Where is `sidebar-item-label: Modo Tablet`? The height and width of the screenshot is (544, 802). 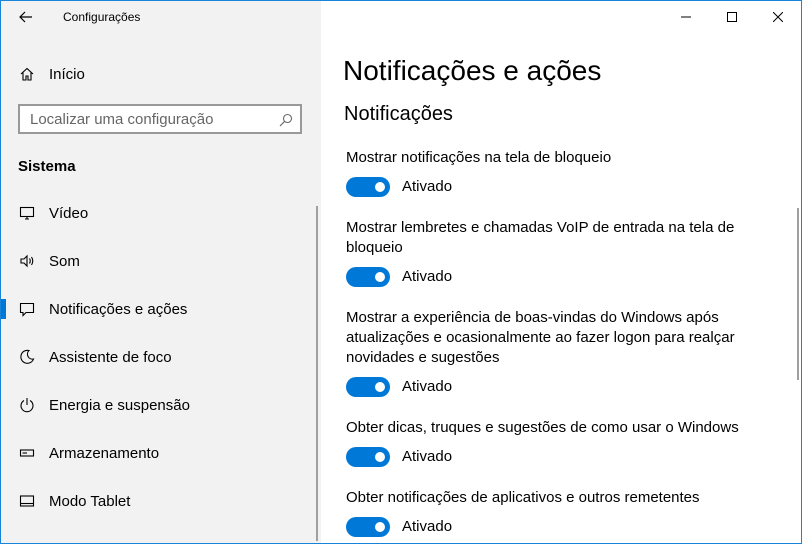 sidebar-item-label: Modo Tablet is located at coordinates (90, 501).